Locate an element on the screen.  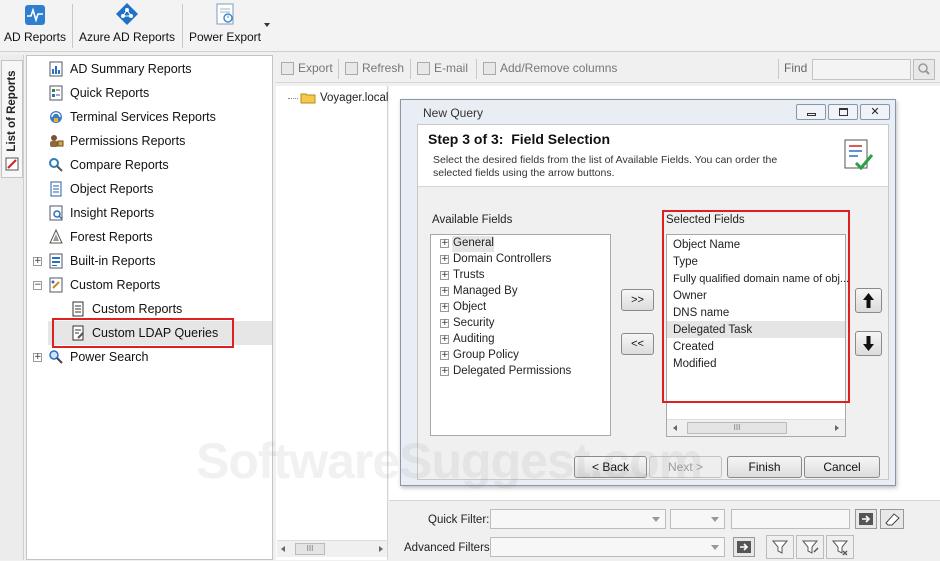
ad-reports-label: AD Reports is located at coordinates (35, 37).